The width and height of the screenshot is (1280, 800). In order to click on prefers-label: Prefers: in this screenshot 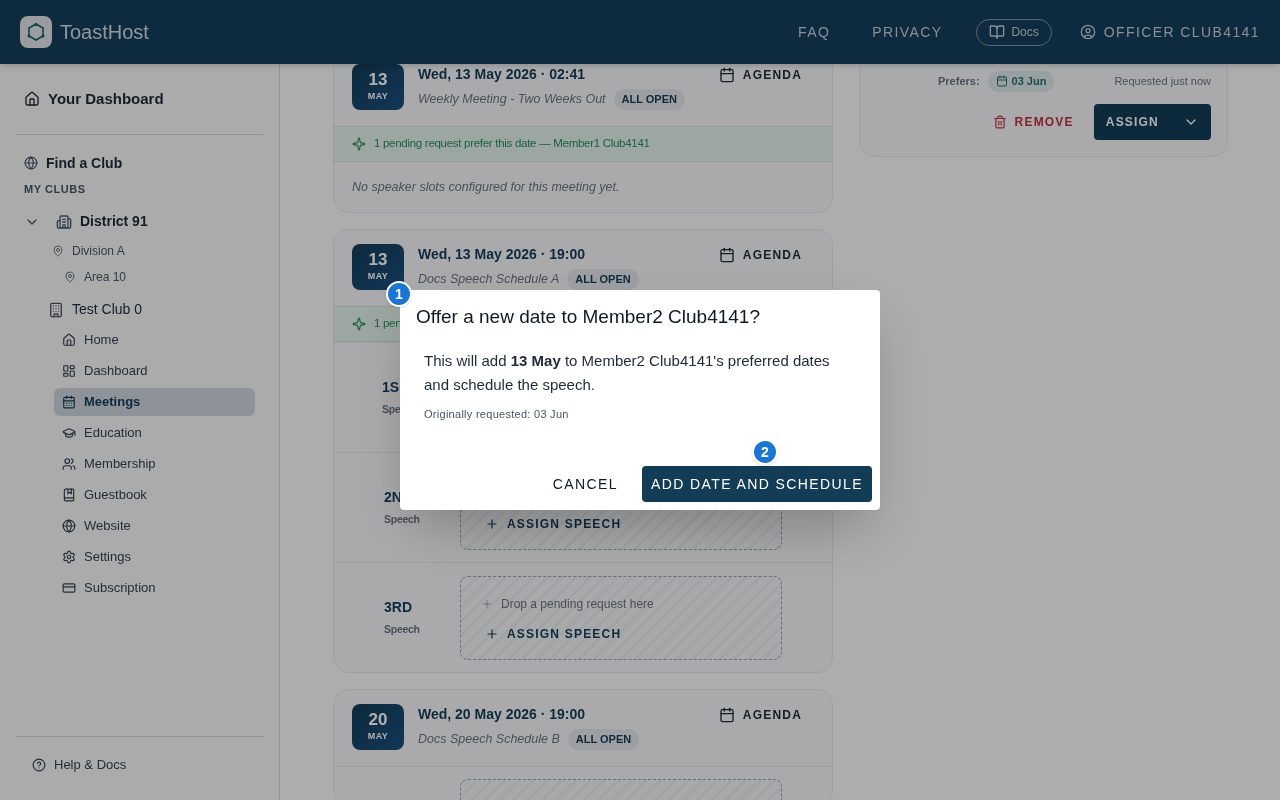, I will do `click(959, 81)`.